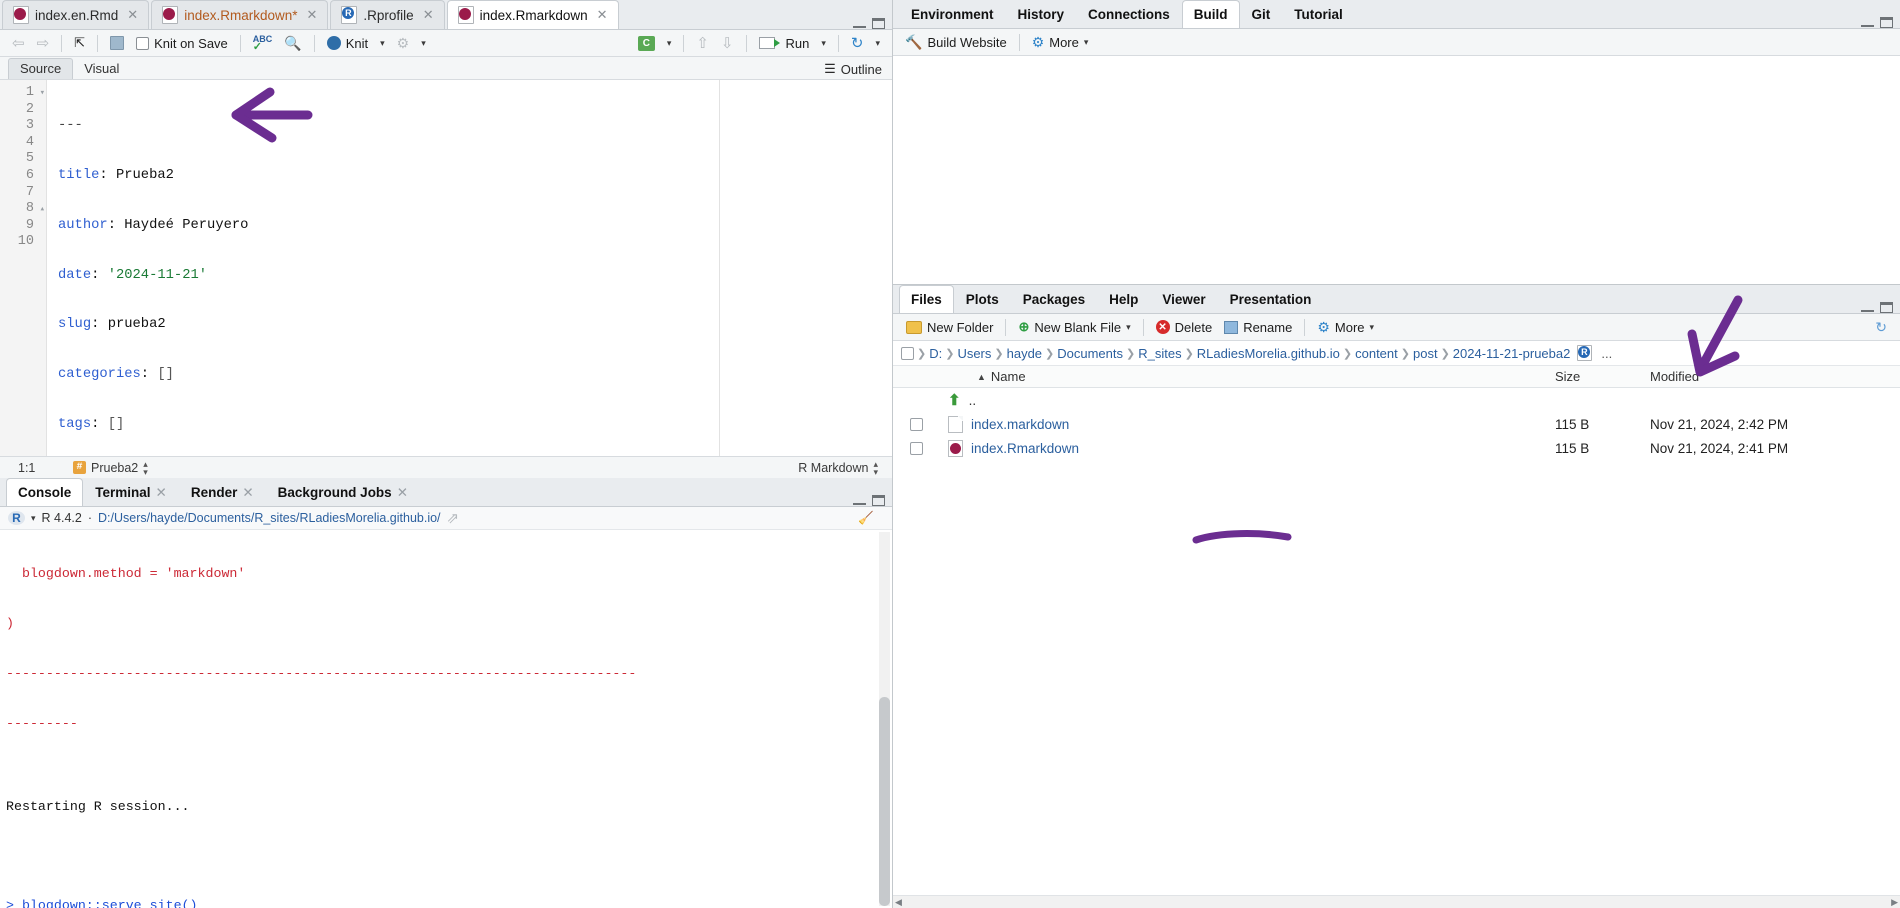  Describe the element at coordinates (1268, 353) in the screenshot. I see `breadcrumb-item-rladiesmorelia: RLadiesMorelia.github.io` at that location.